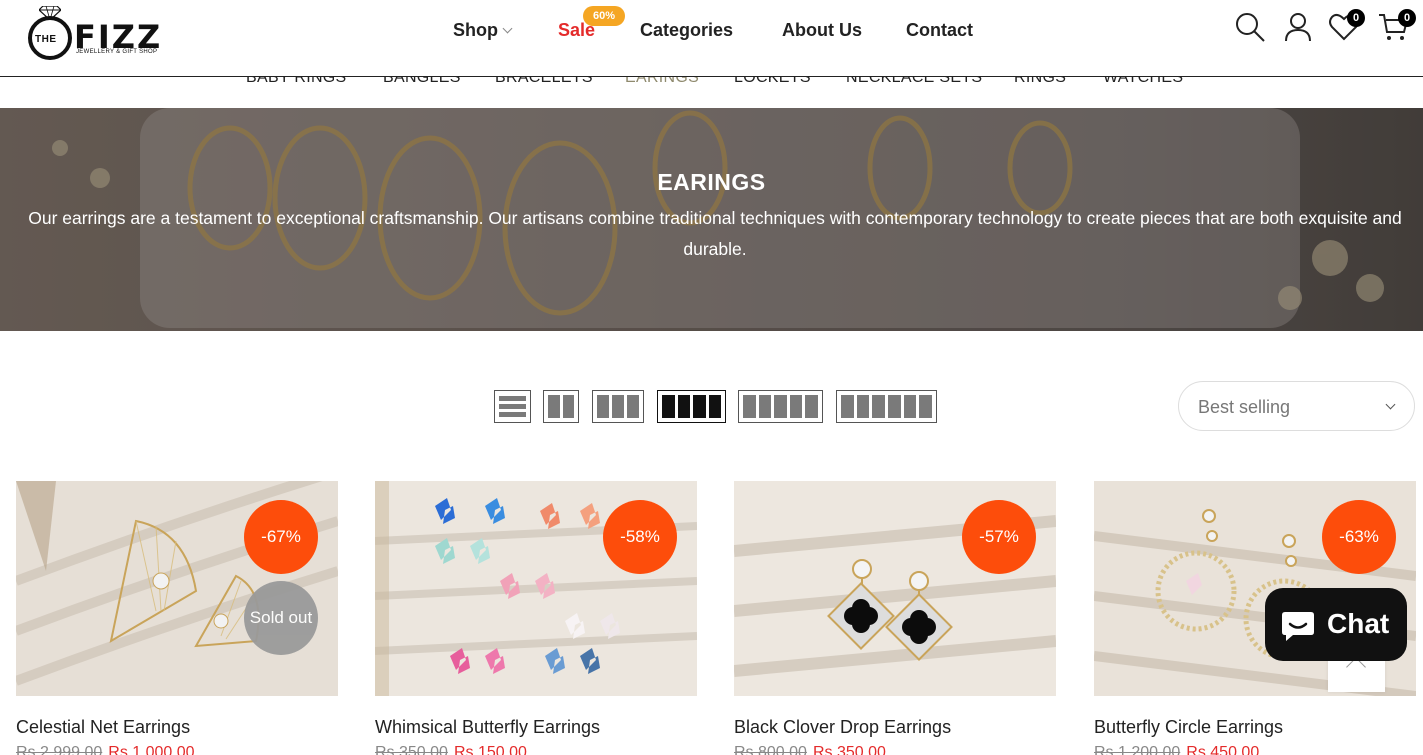  I want to click on list-view-button, so click(512, 406).